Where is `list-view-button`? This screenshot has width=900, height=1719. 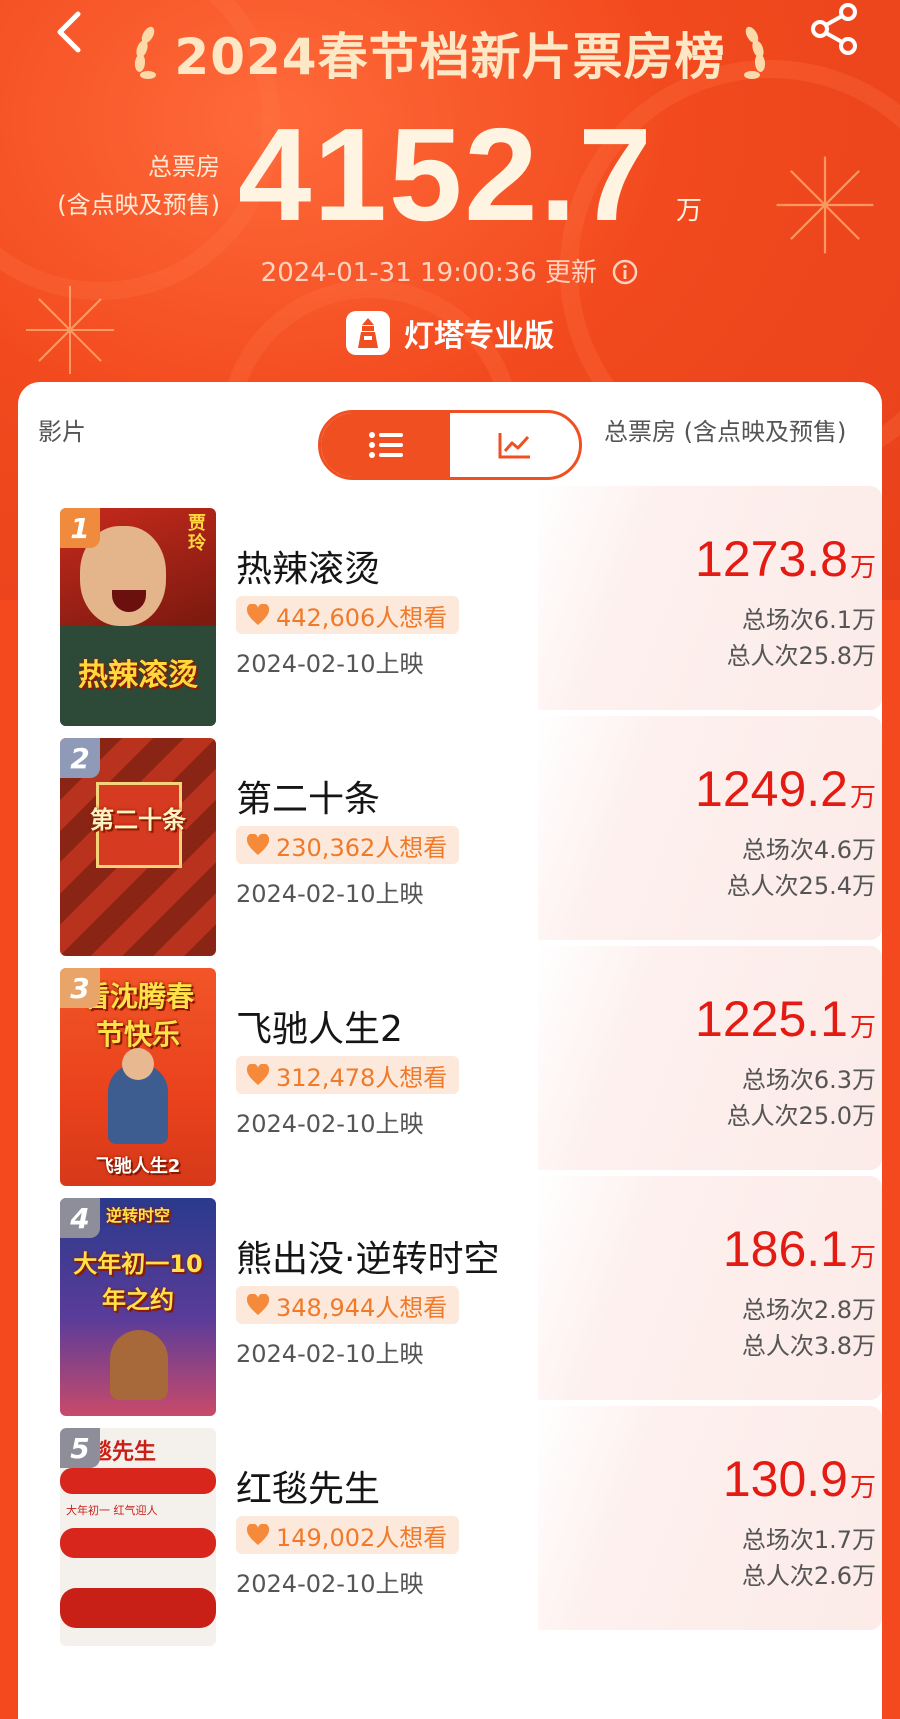
list-view-button is located at coordinates (385, 445).